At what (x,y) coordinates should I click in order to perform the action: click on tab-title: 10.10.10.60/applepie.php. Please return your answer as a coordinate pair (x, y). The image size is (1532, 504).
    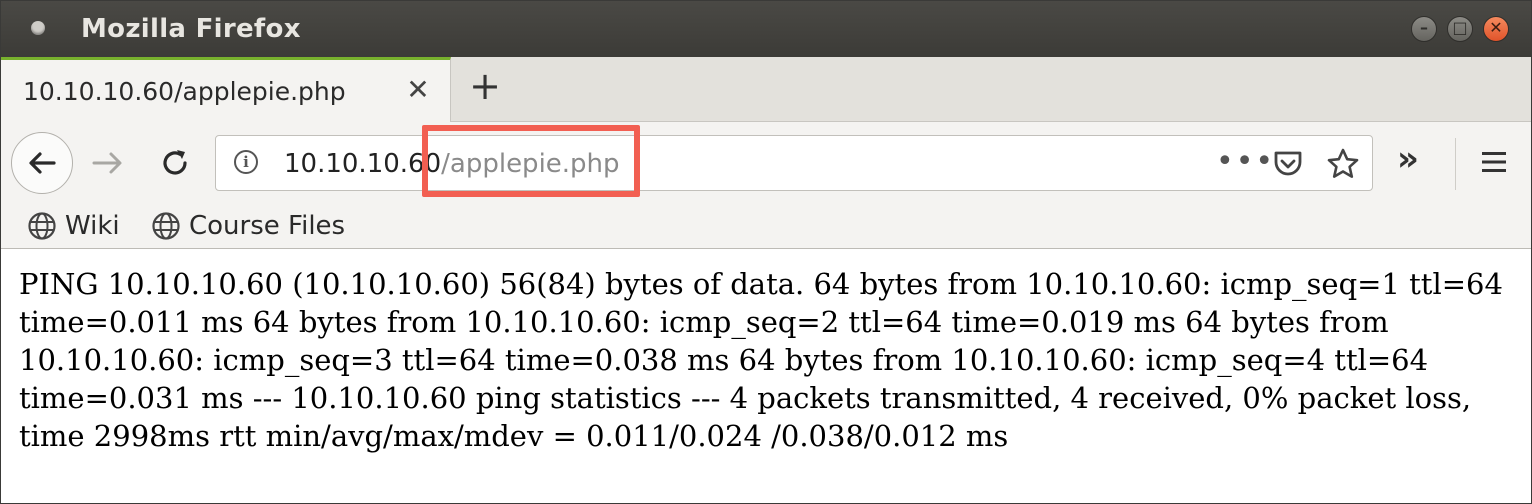
    Looking at the image, I should click on (184, 91).